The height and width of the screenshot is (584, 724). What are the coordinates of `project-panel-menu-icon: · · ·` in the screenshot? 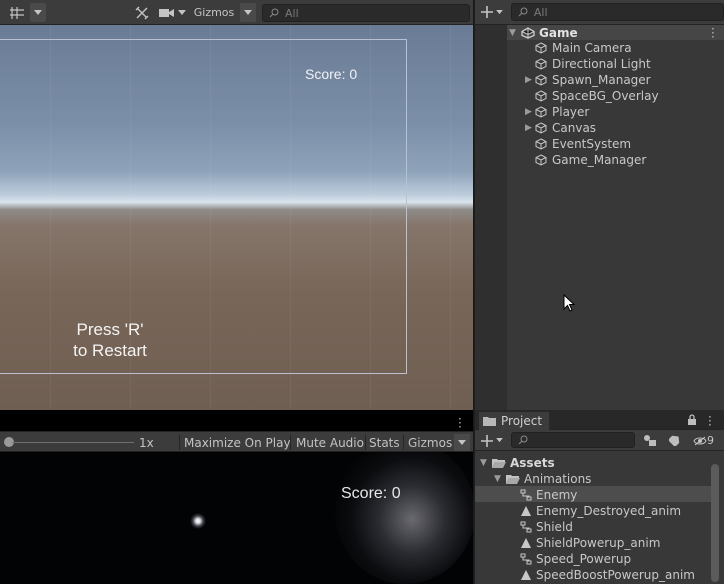 It's located at (710, 421).